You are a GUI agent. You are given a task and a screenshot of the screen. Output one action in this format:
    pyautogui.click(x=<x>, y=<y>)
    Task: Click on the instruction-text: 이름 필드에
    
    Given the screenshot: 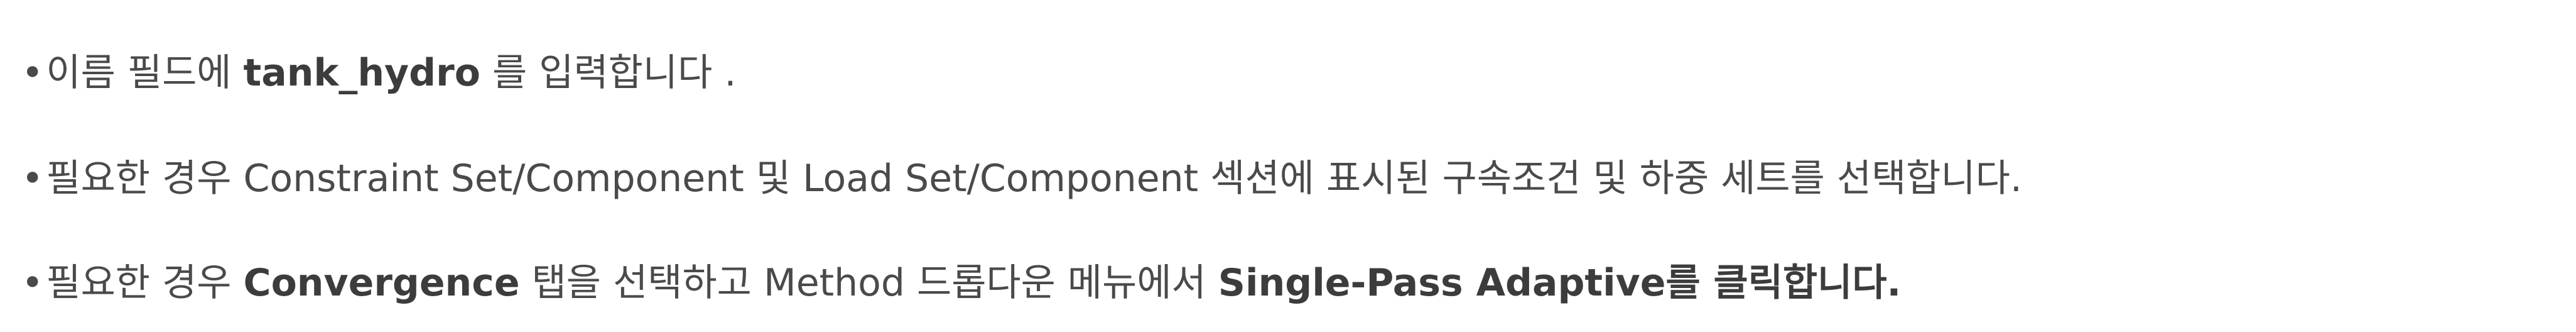 What is the action you would take?
    pyautogui.click(x=145, y=73)
    